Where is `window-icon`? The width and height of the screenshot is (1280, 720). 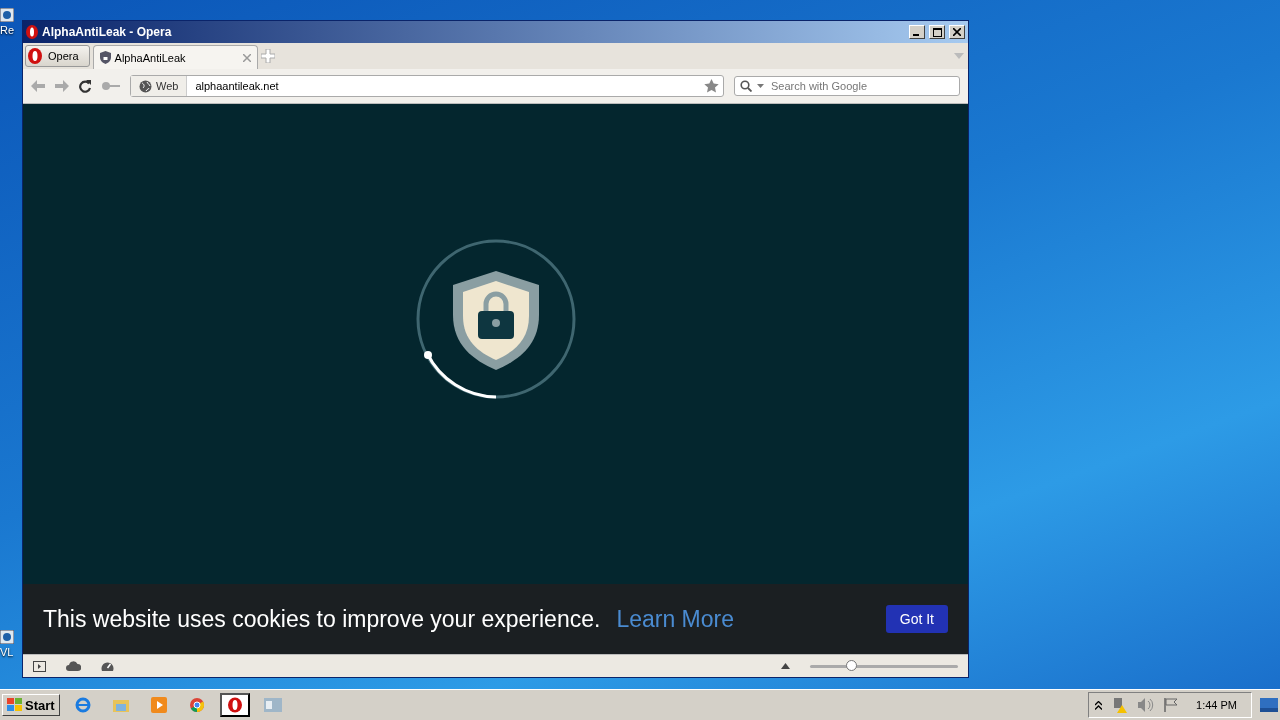 window-icon is located at coordinates (272, 705).